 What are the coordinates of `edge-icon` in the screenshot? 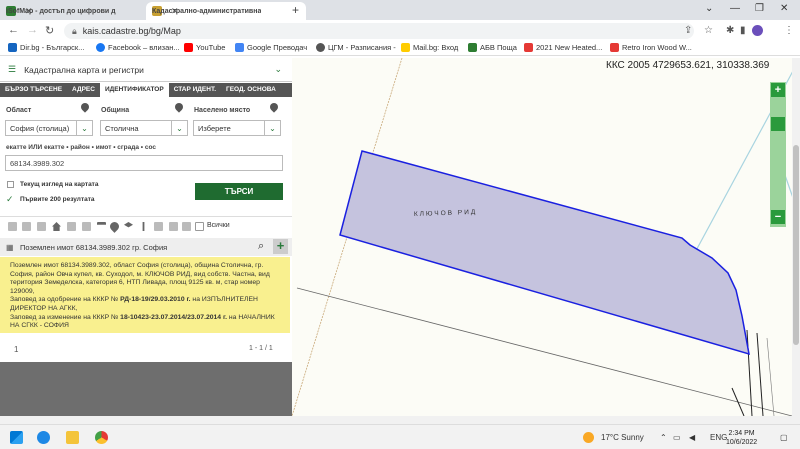 It's located at (43, 437).